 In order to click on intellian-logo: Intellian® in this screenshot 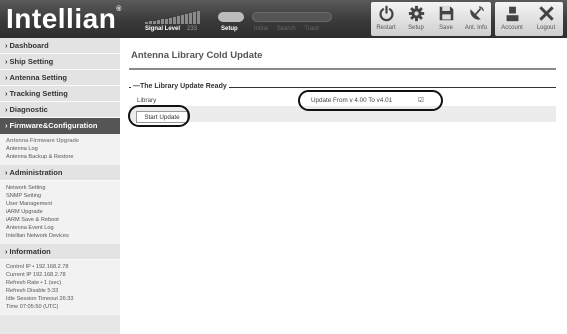, I will do `click(64, 18)`.